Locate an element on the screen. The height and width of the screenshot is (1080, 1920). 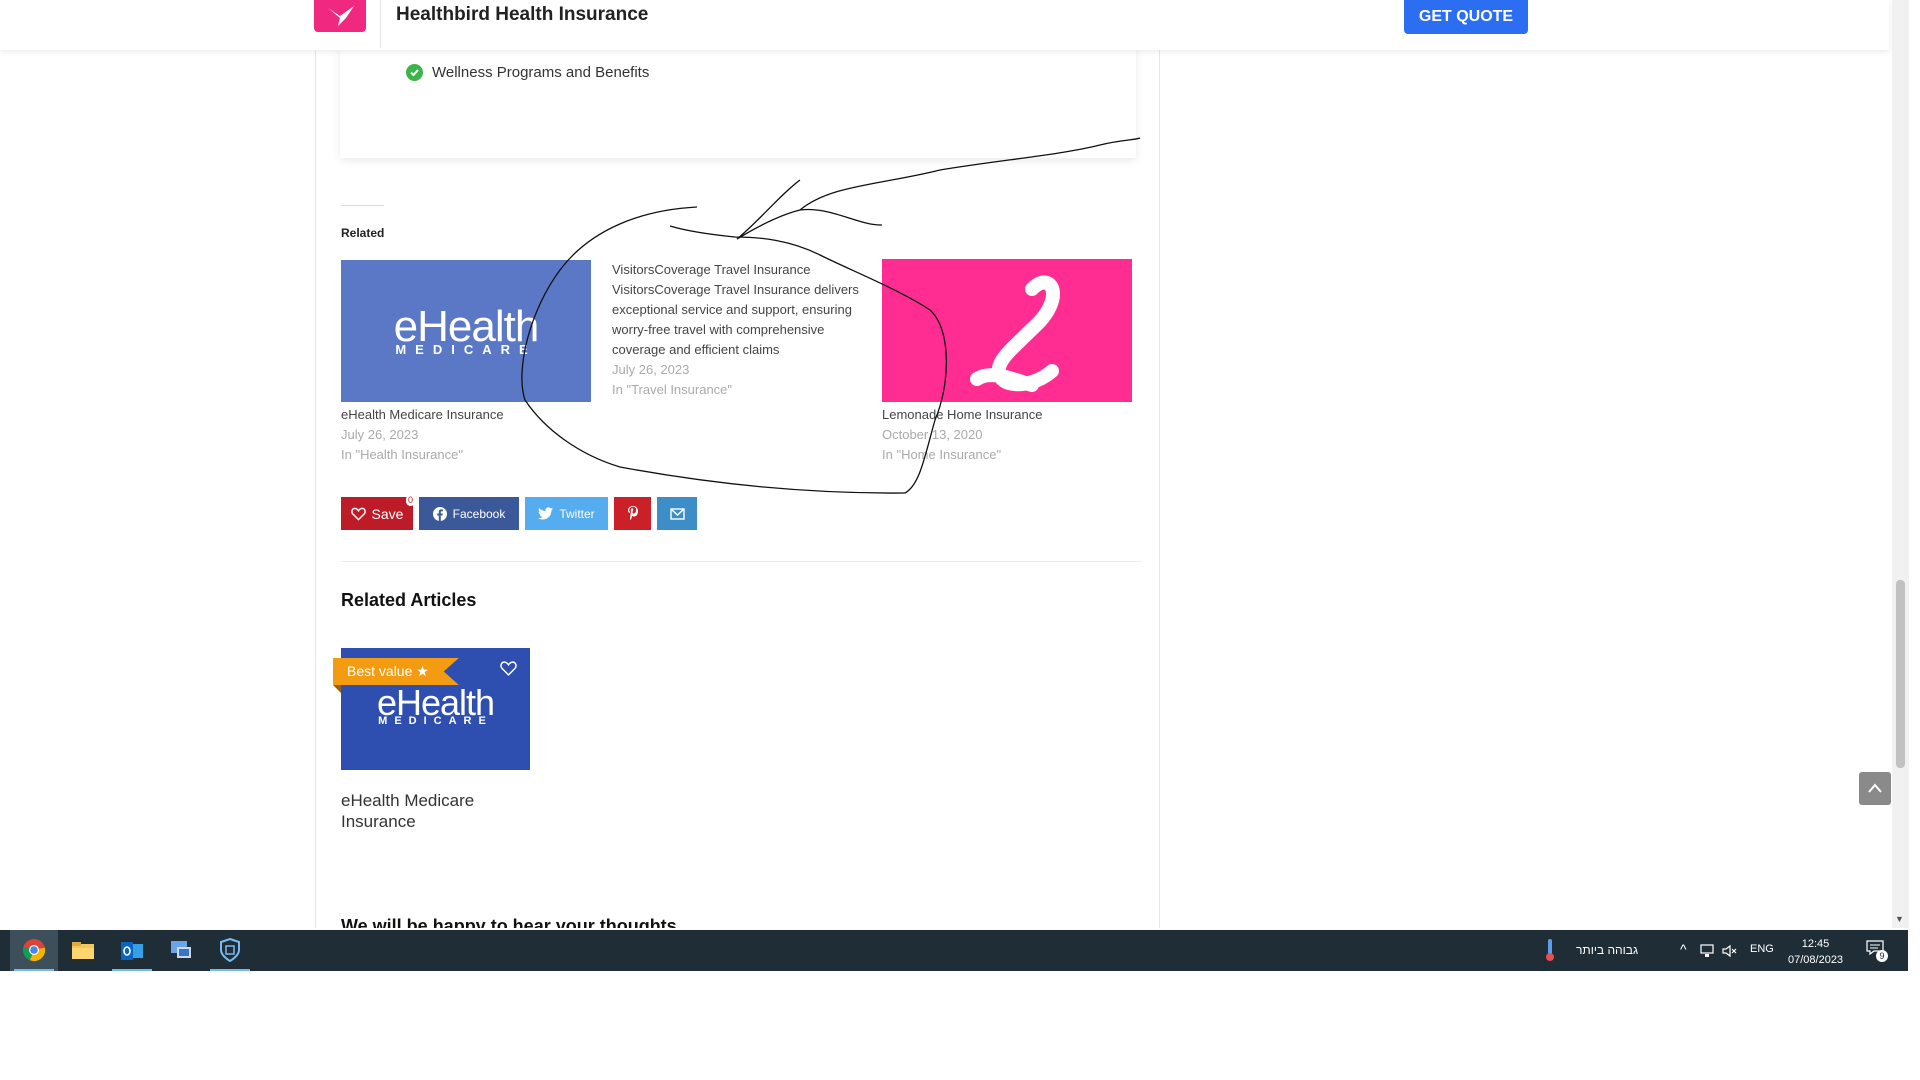
empty-region is located at coordinates (960, 1025).